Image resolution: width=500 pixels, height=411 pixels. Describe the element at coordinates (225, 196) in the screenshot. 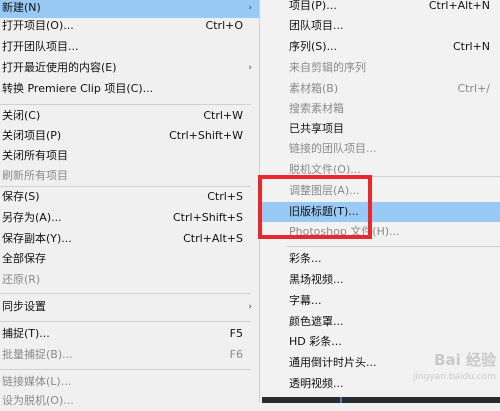

I see `menu-item-shortcut: Ctrl+S` at that location.